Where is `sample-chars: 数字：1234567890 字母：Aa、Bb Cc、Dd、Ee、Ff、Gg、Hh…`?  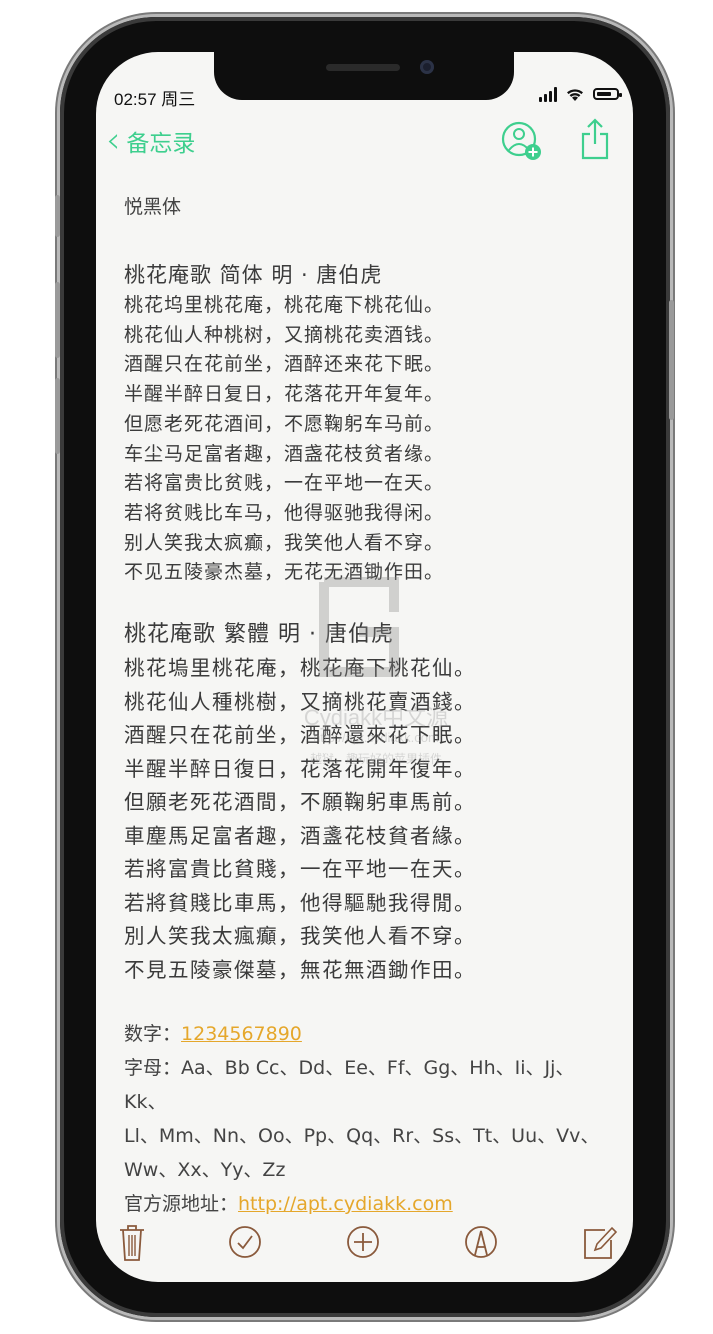 sample-chars: 数字：1234567890 字母：Aa、Bb Cc、Dd、Ee、Ff、Gg、Hh… is located at coordinates (369, 1119).